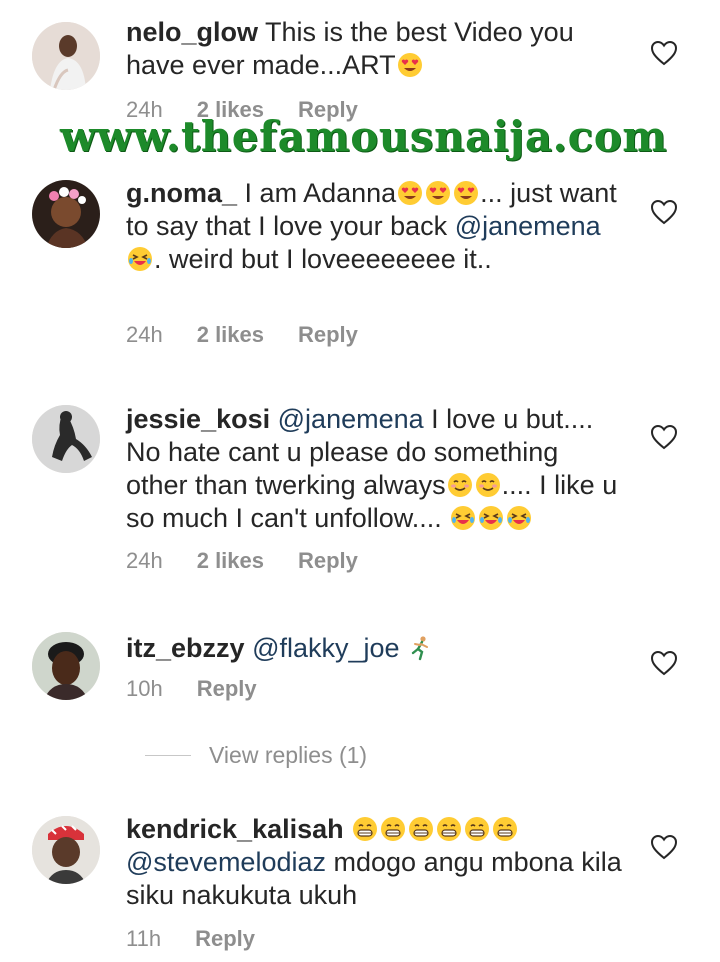 The width and height of the screenshot is (720, 962). What do you see at coordinates (420, 648) in the screenshot?
I see `runner-emoji-icon` at bounding box center [420, 648].